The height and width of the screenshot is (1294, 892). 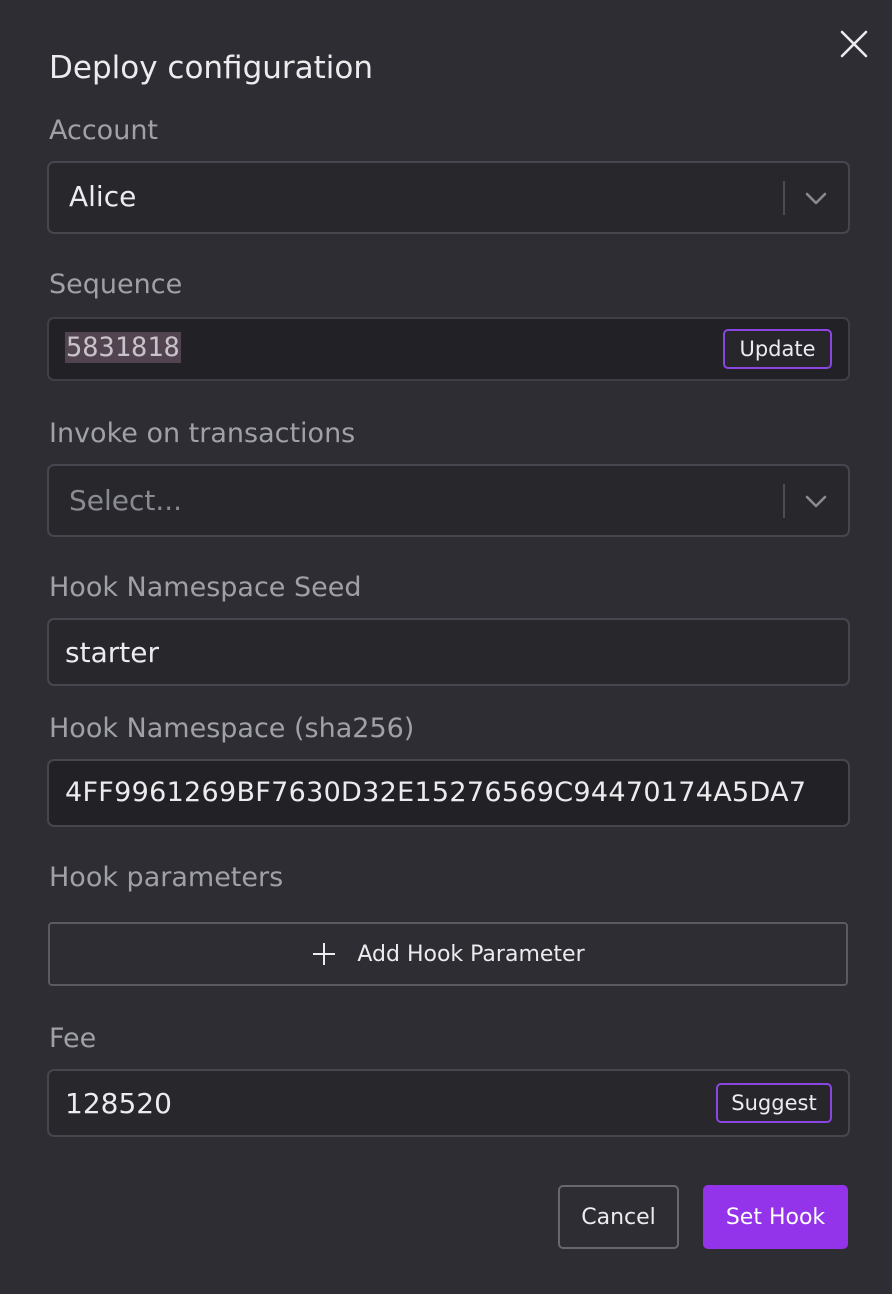 I want to click on sequence-value-wrapper: 5831818, so click(x=123, y=347).